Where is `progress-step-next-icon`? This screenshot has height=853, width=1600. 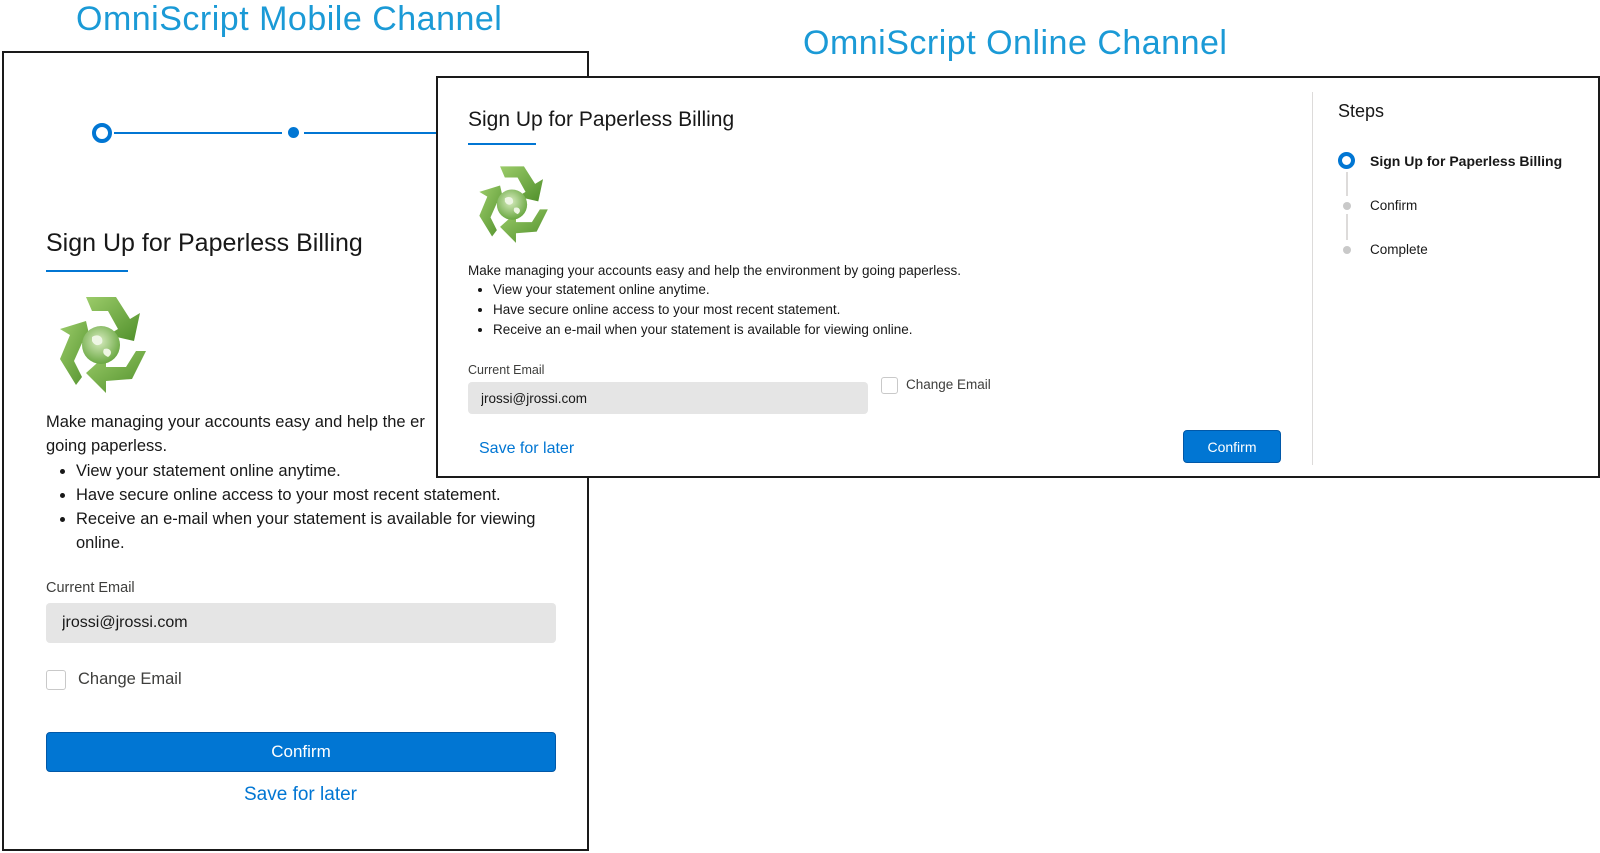 progress-step-next-icon is located at coordinates (293, 132).